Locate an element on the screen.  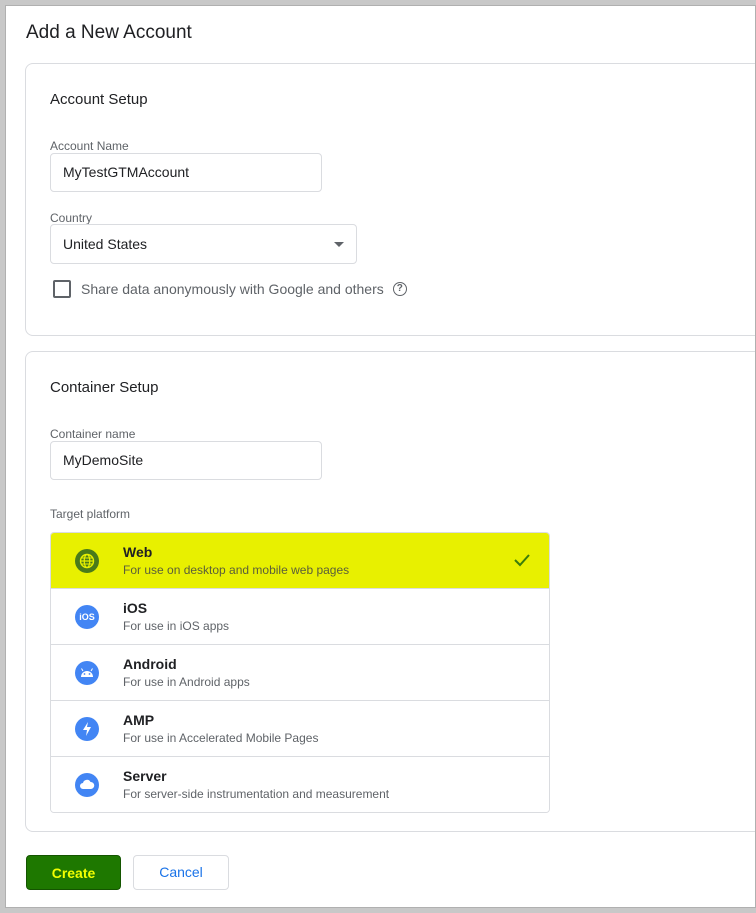
page-title: Add a New Account is located at coordinates (109, 32).